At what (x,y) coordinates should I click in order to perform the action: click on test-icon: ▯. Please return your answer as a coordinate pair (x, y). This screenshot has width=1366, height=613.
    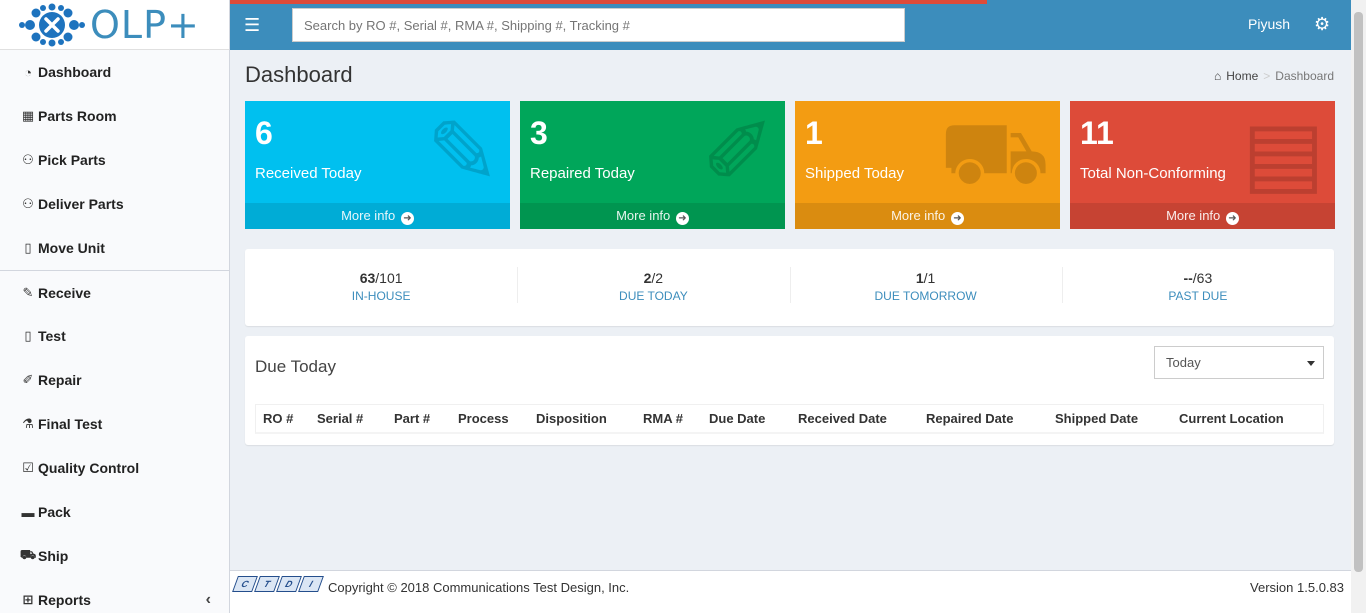
    Looking at the image, I should click on (28, 335).